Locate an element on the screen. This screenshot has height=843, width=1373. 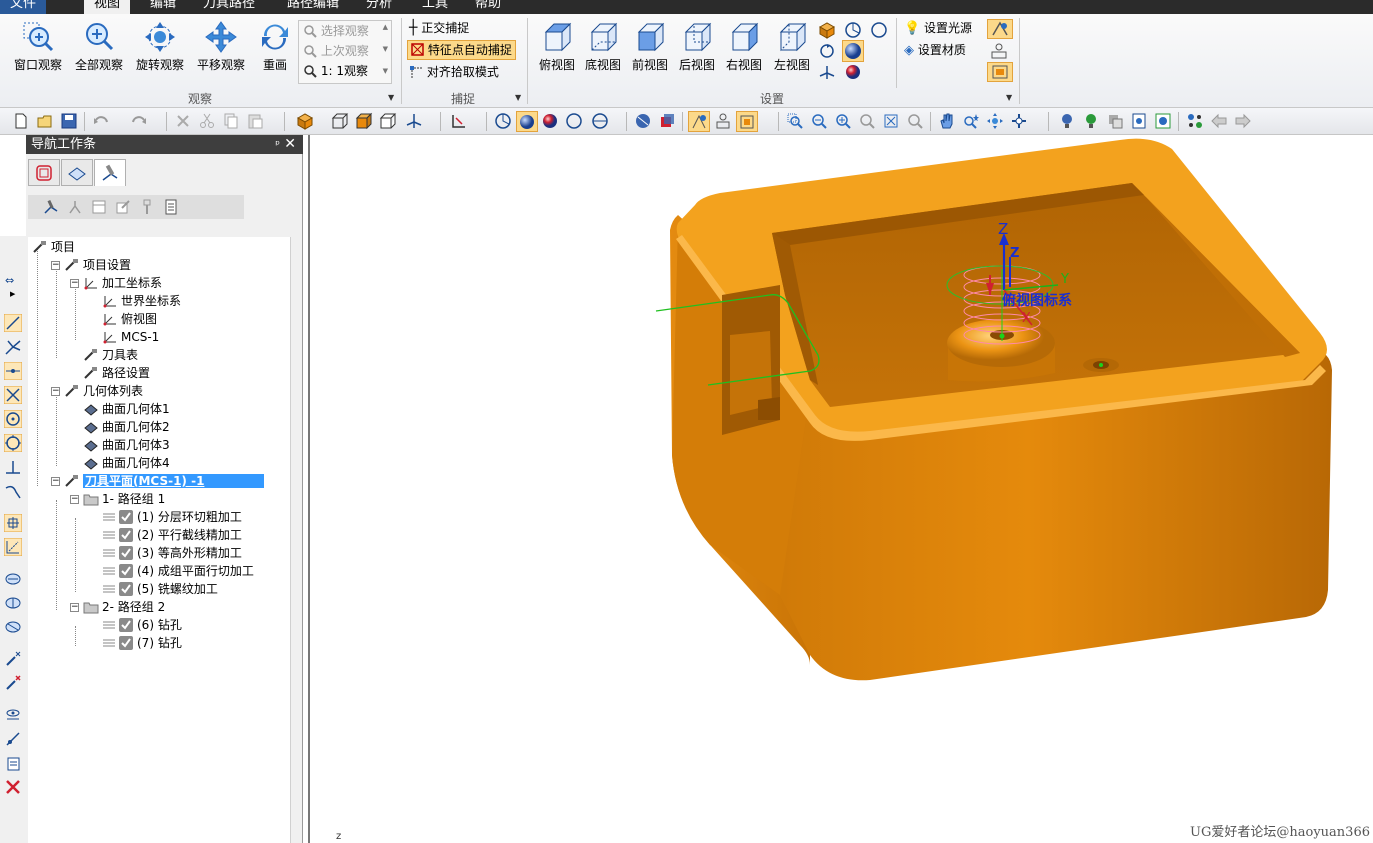
paste-icon is located at coordinates (255, 121).